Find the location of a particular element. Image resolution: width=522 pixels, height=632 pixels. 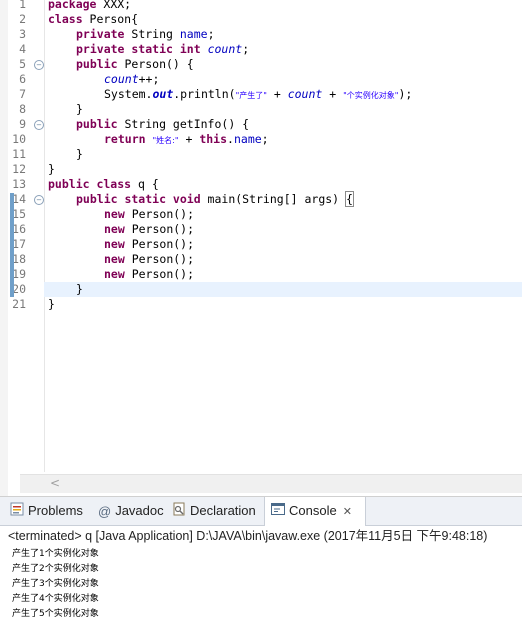

string-literal: "个实例化对象" is located at coordinates (371, 95).